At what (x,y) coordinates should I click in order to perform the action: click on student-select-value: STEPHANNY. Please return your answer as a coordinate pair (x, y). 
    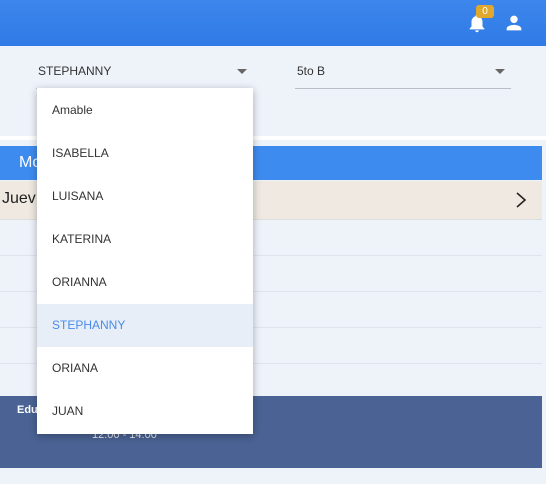
    Looking at the image, I should click on (75, 71).